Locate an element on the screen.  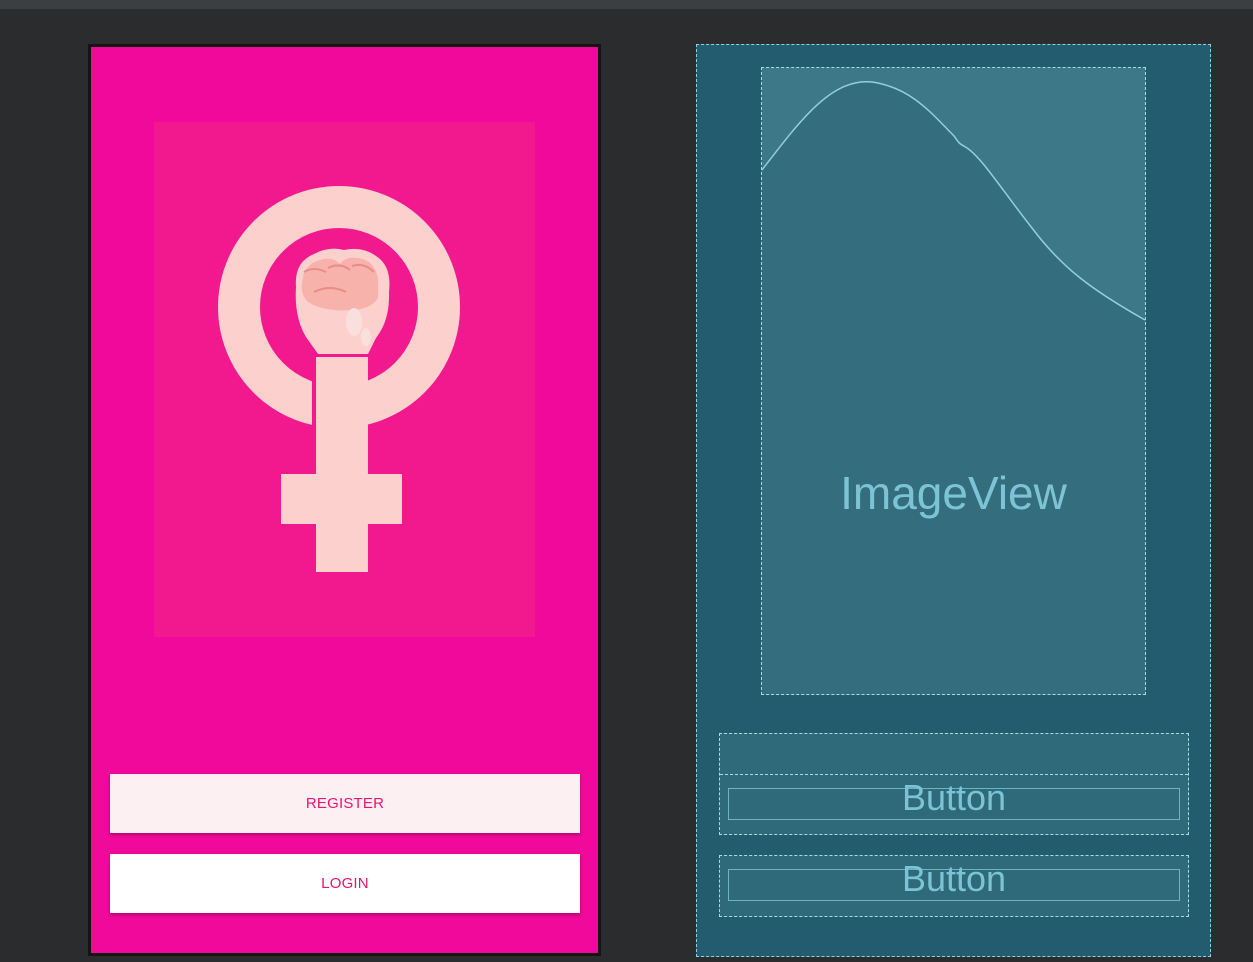
imageview-outline-icon is located at coordinates (953, 194).